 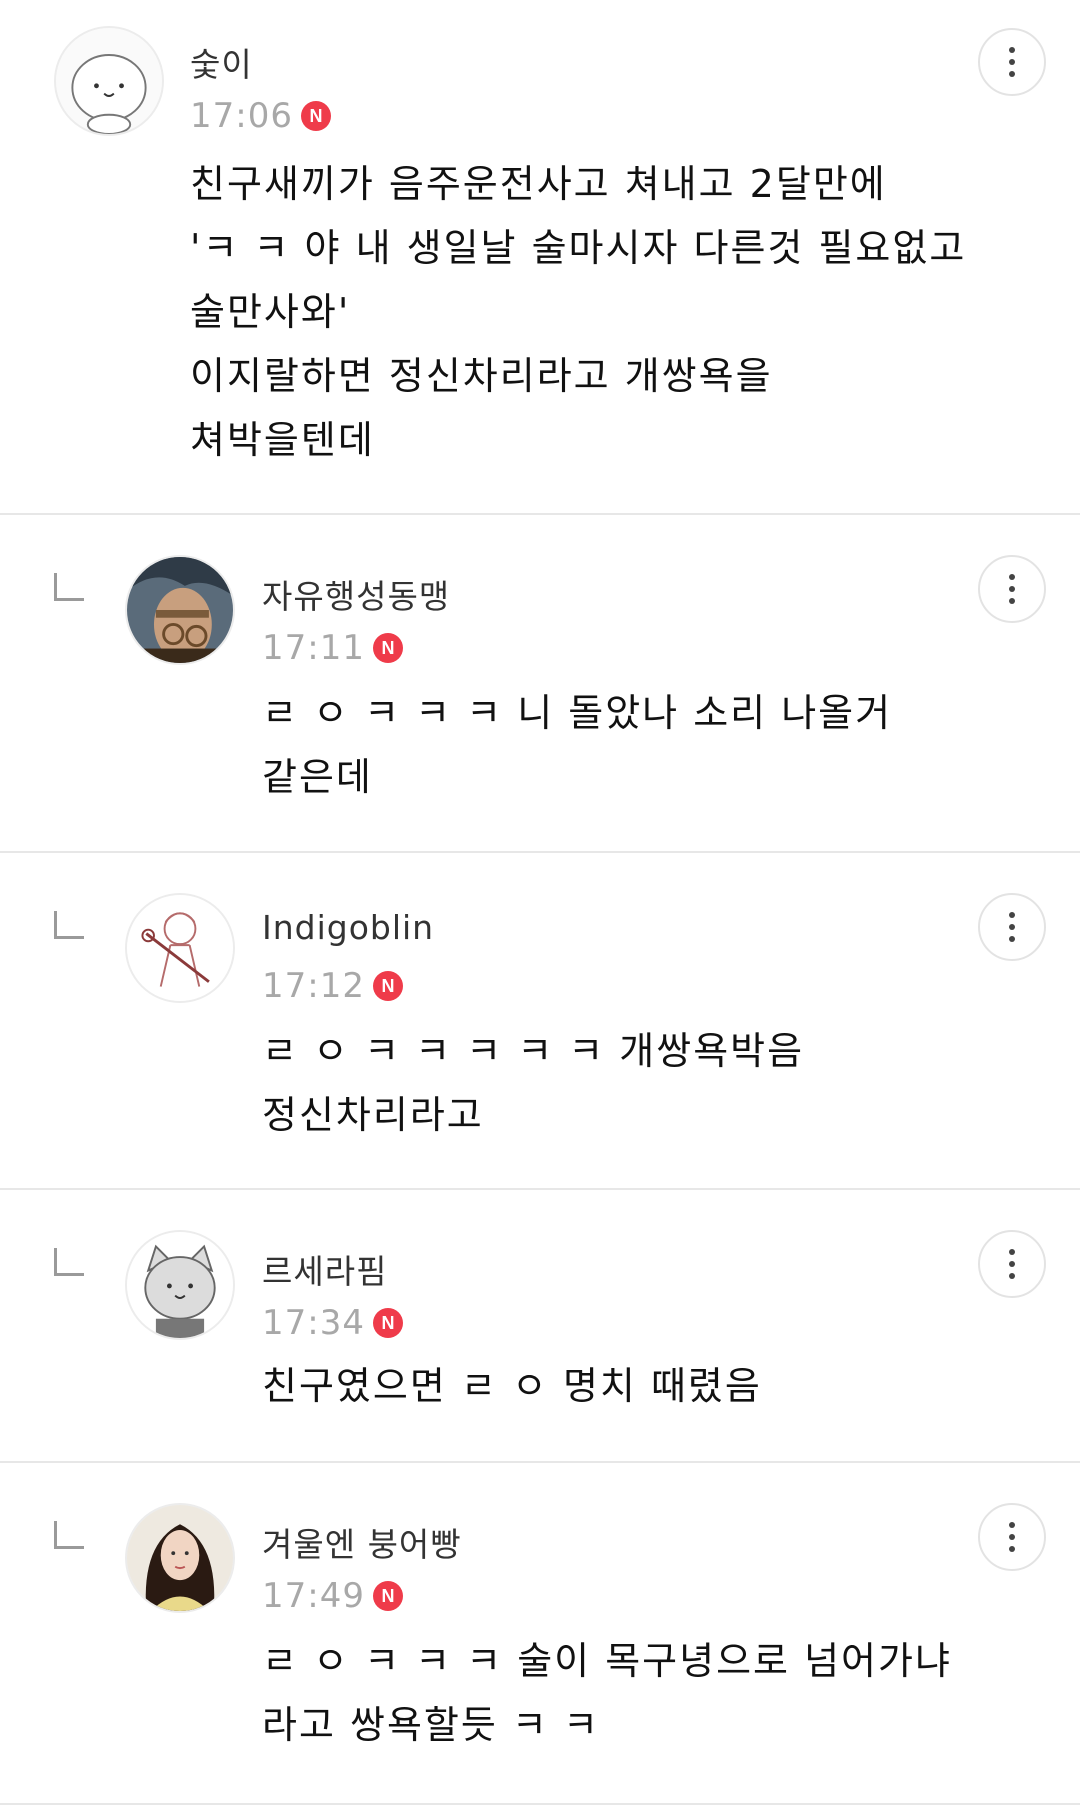 I want to click on cat-face-avatar, so click(x=109, y=81).